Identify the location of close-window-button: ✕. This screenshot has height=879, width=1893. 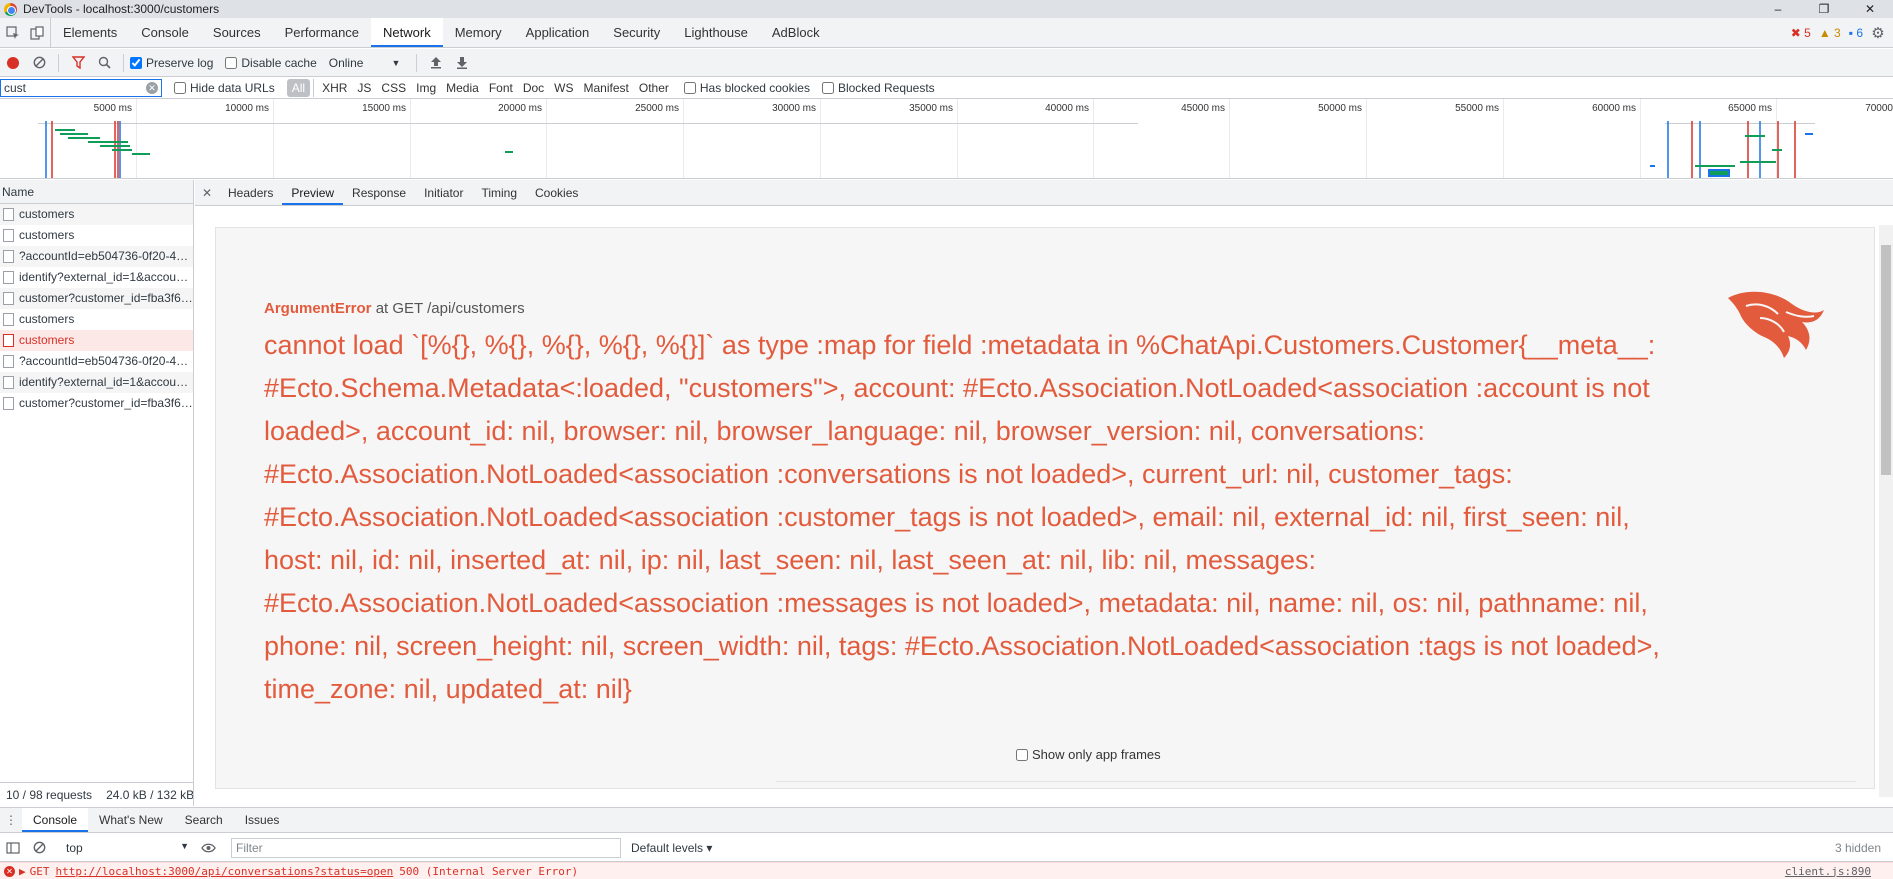
(1870, 9).